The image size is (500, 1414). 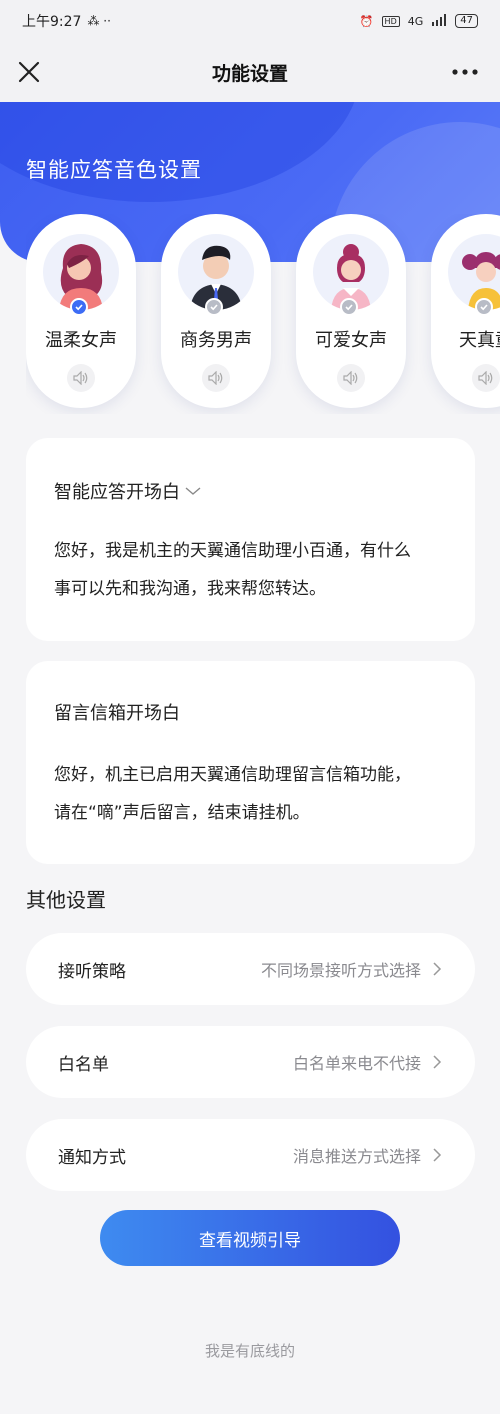 What do you see at coordinates (79, 307) in the screenshot?
I see `selected-check-icon` at bounding box center [79, 307].